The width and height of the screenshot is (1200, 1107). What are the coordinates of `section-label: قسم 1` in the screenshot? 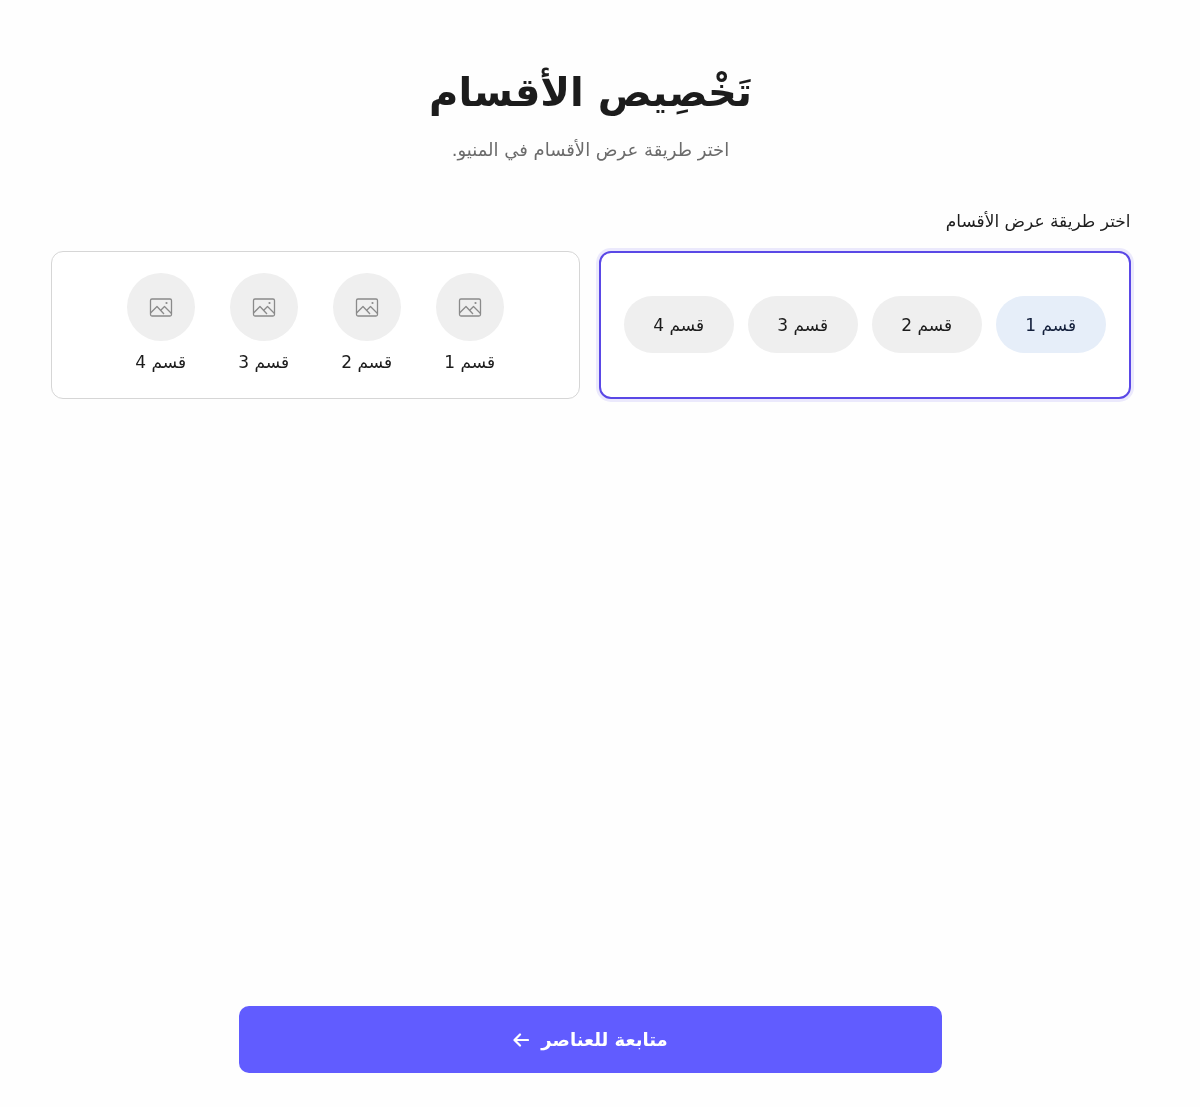 It's located at (470, 362).